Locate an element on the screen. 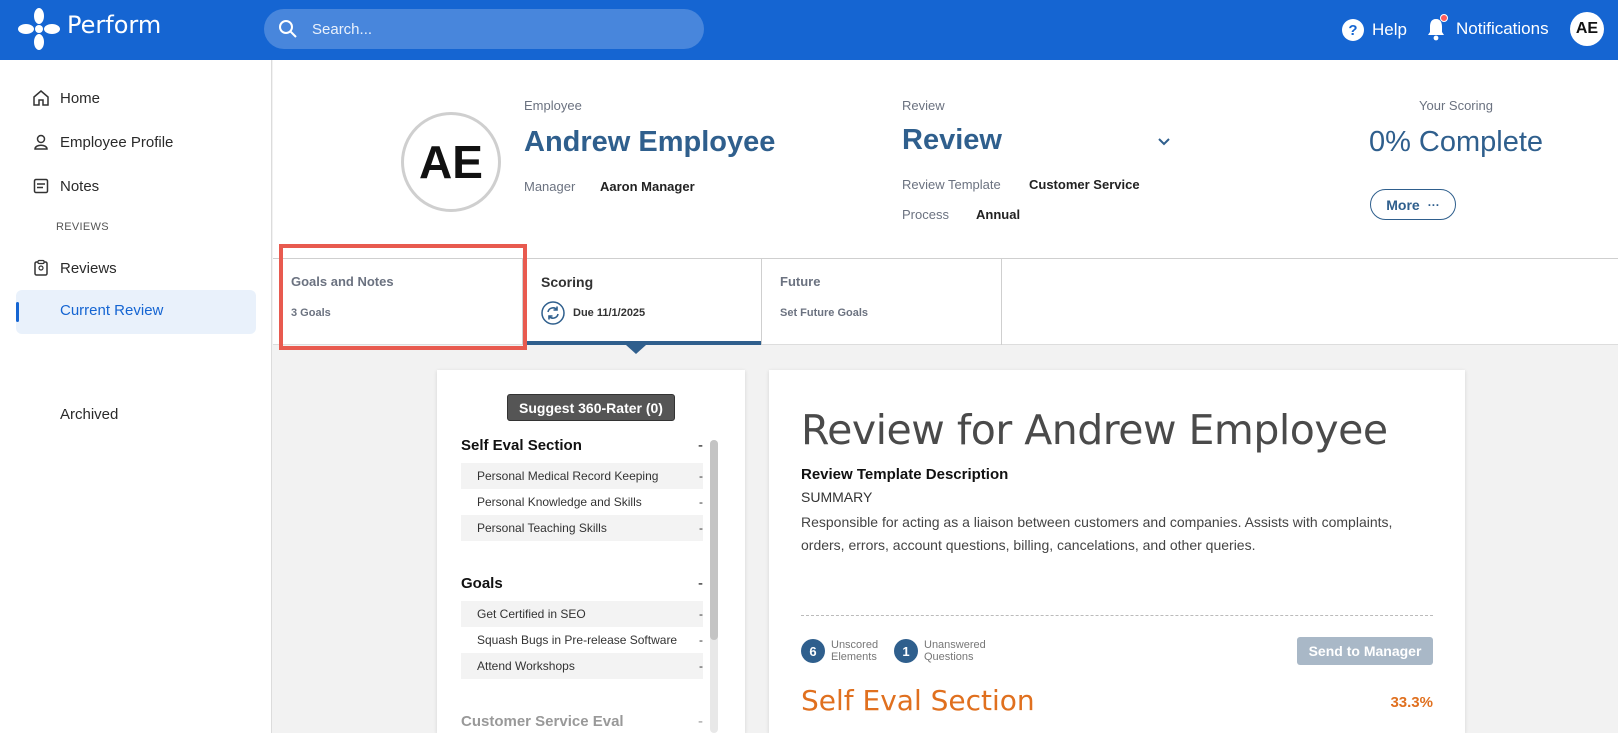 This screenshot has height=733, width=1618. suggest-360-rater-button: Suggest 360-Rater (0) is located at coordinates (591, 407).